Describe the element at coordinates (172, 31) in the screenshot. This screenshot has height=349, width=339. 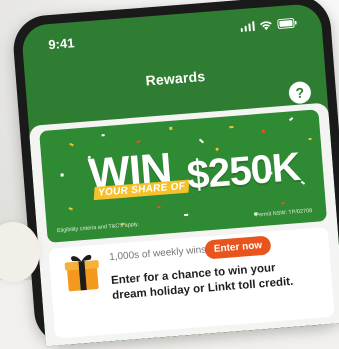
I see `status-bar: 9:41` at that location.